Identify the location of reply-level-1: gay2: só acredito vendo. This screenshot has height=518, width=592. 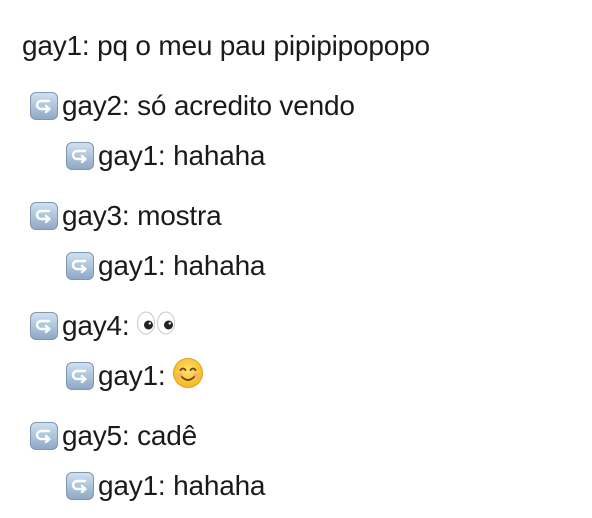
(192, 106).